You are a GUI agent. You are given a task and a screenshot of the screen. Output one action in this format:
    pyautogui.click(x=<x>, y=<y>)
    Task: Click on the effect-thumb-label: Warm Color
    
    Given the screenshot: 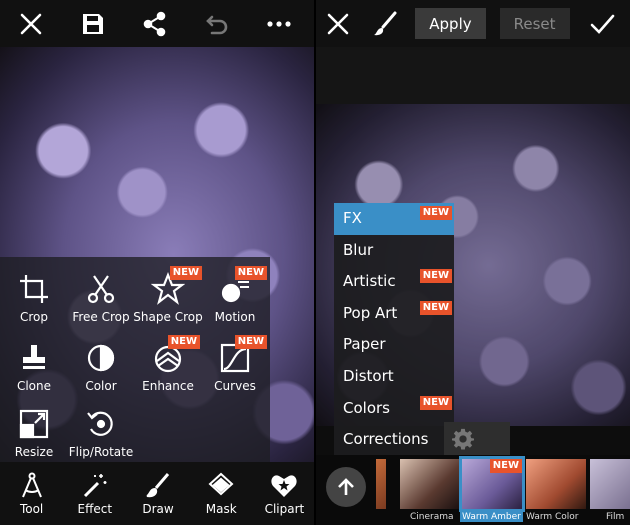 What is the action you would take?
    pyautogui.click(x=552, y=517)
    